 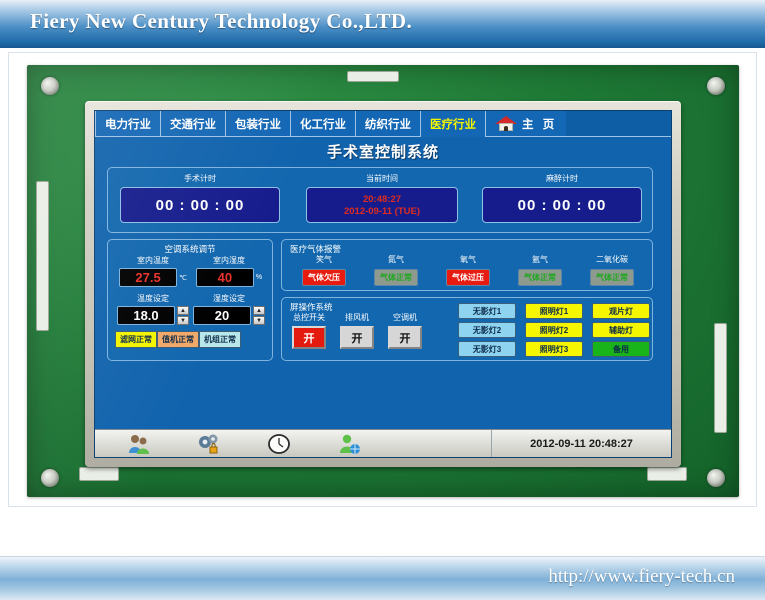 What do you see at coordinates (540, 259) in the screenshot?
I see `gas-name: 氩气` at bounding box center [540, 259].